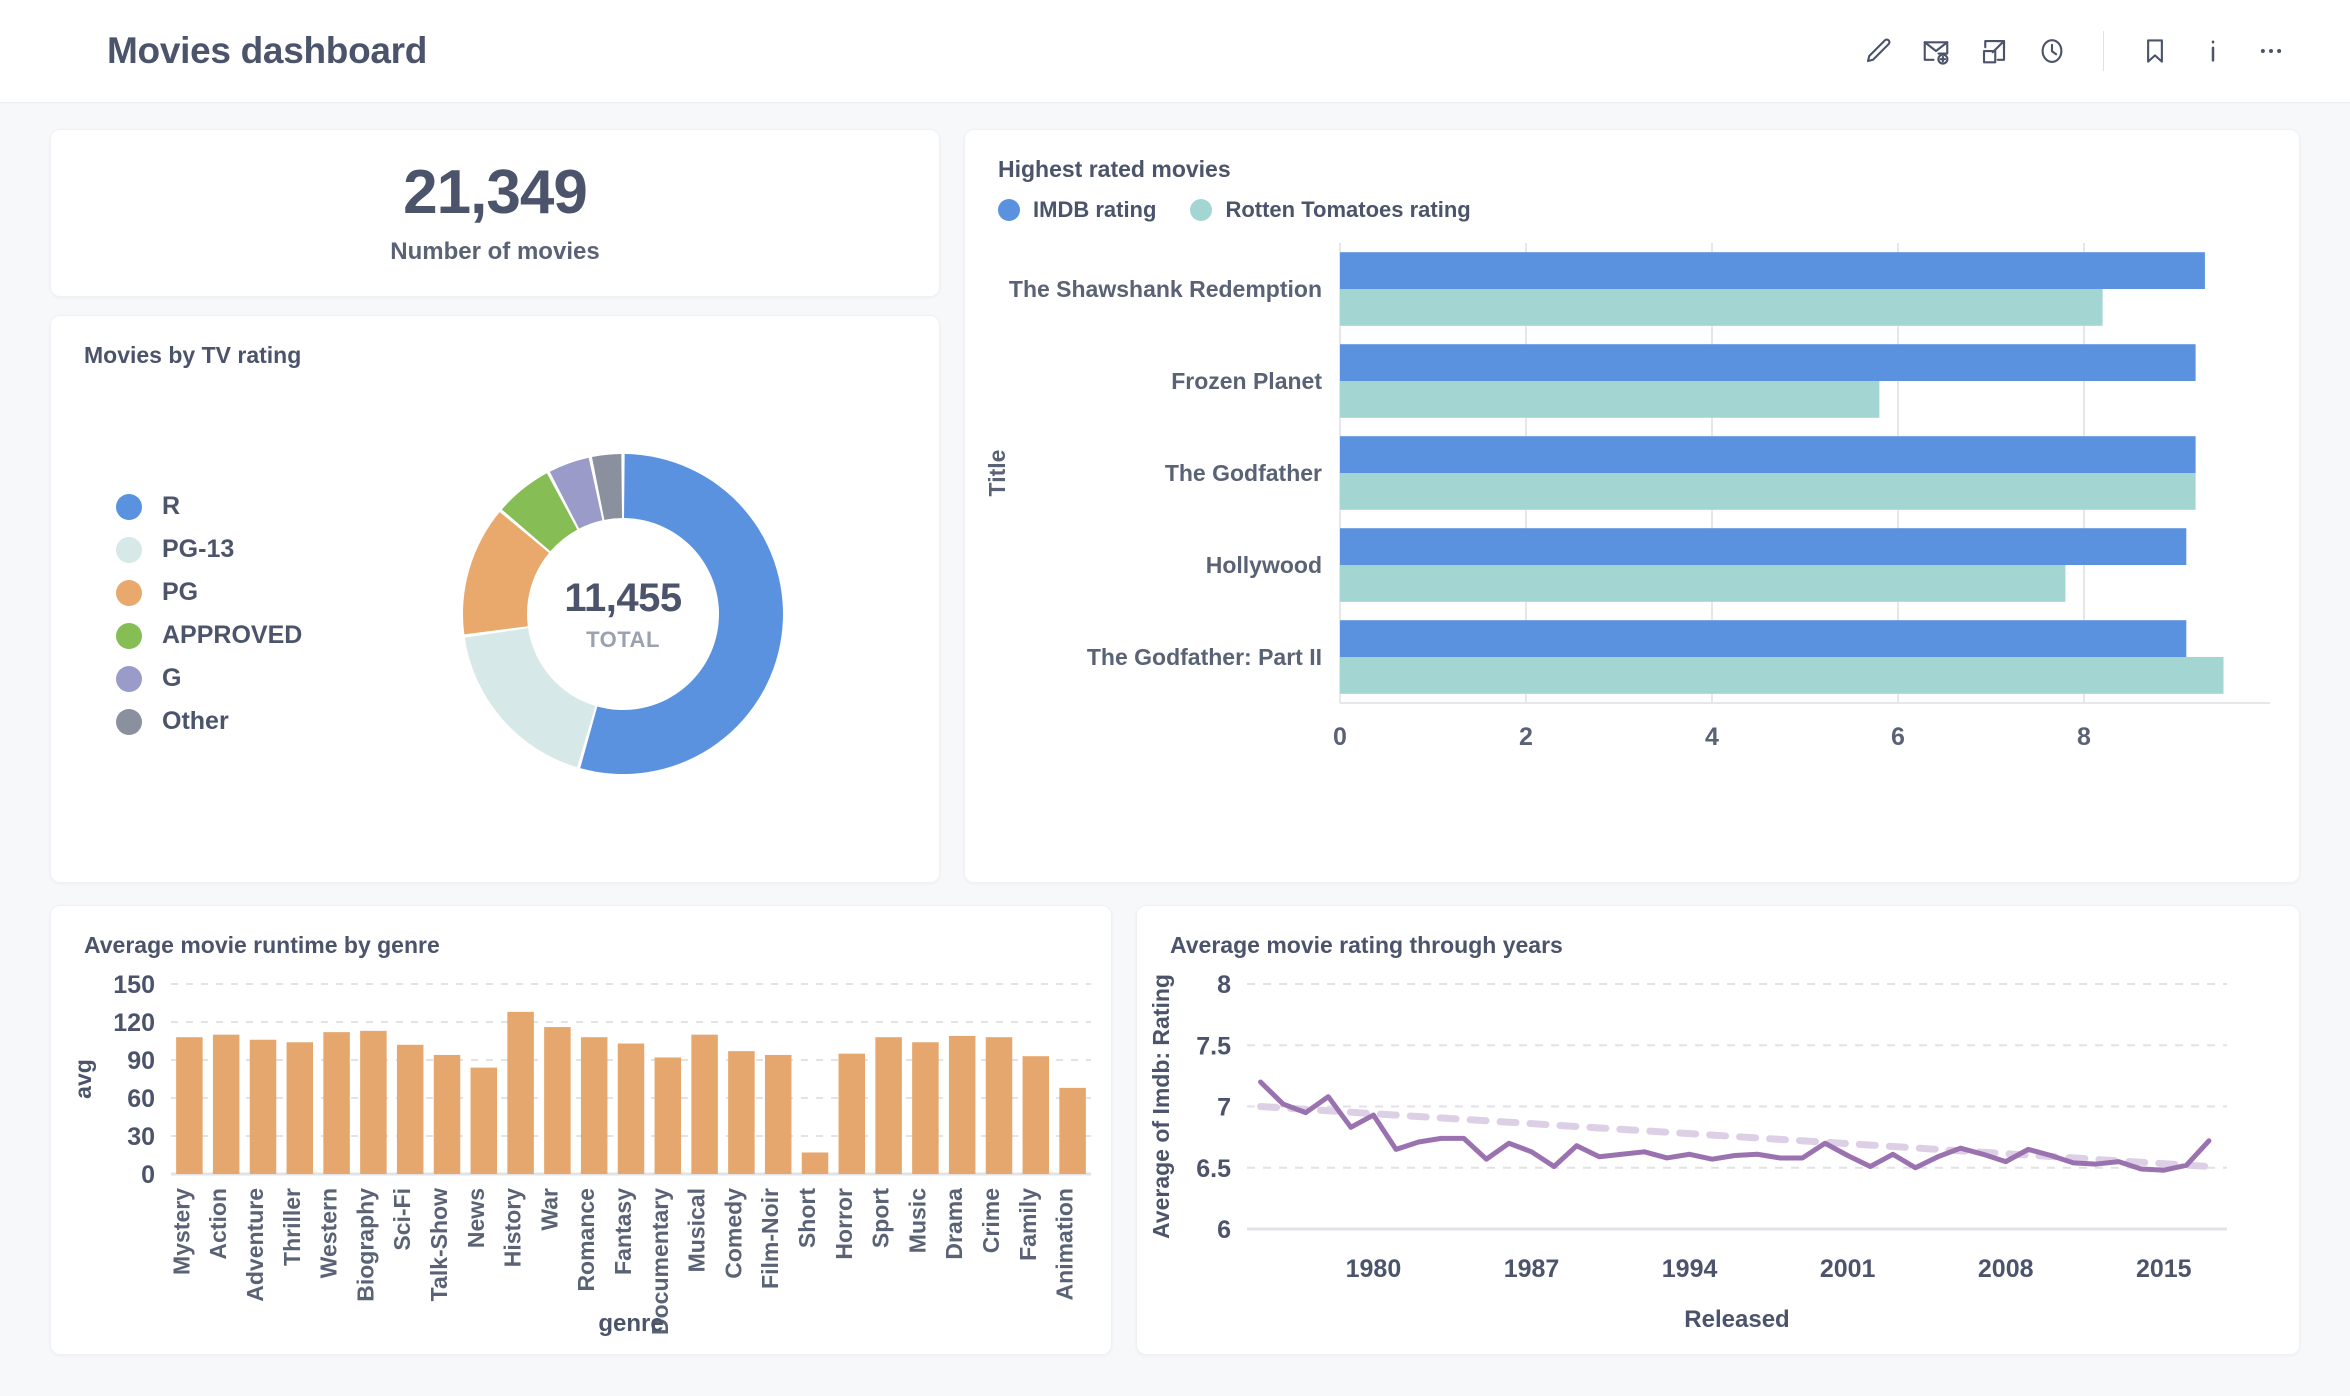 This screenshot has height=1396, width=2350. What do you see at coordinates (1065, 1244) in the screenshot?
I see `vbar-category-label: Animation` at bounding box center [1065, 1244].